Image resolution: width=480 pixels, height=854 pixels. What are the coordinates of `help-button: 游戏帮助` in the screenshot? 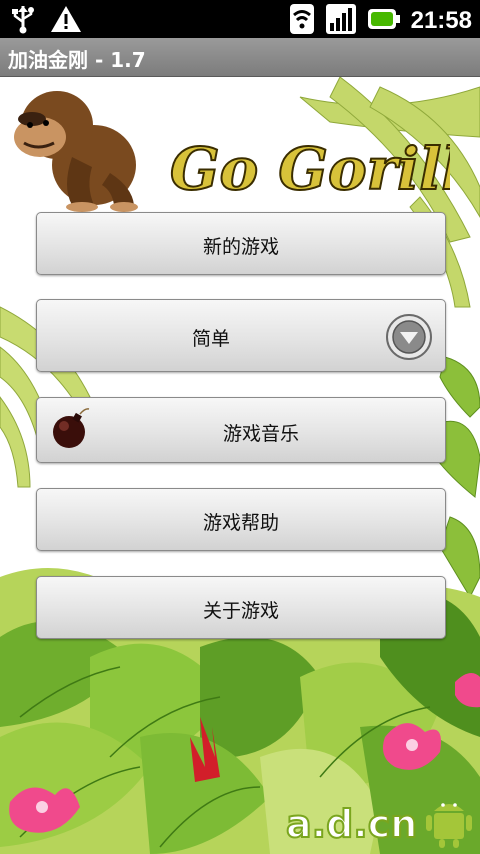 It's located at (241, 519).